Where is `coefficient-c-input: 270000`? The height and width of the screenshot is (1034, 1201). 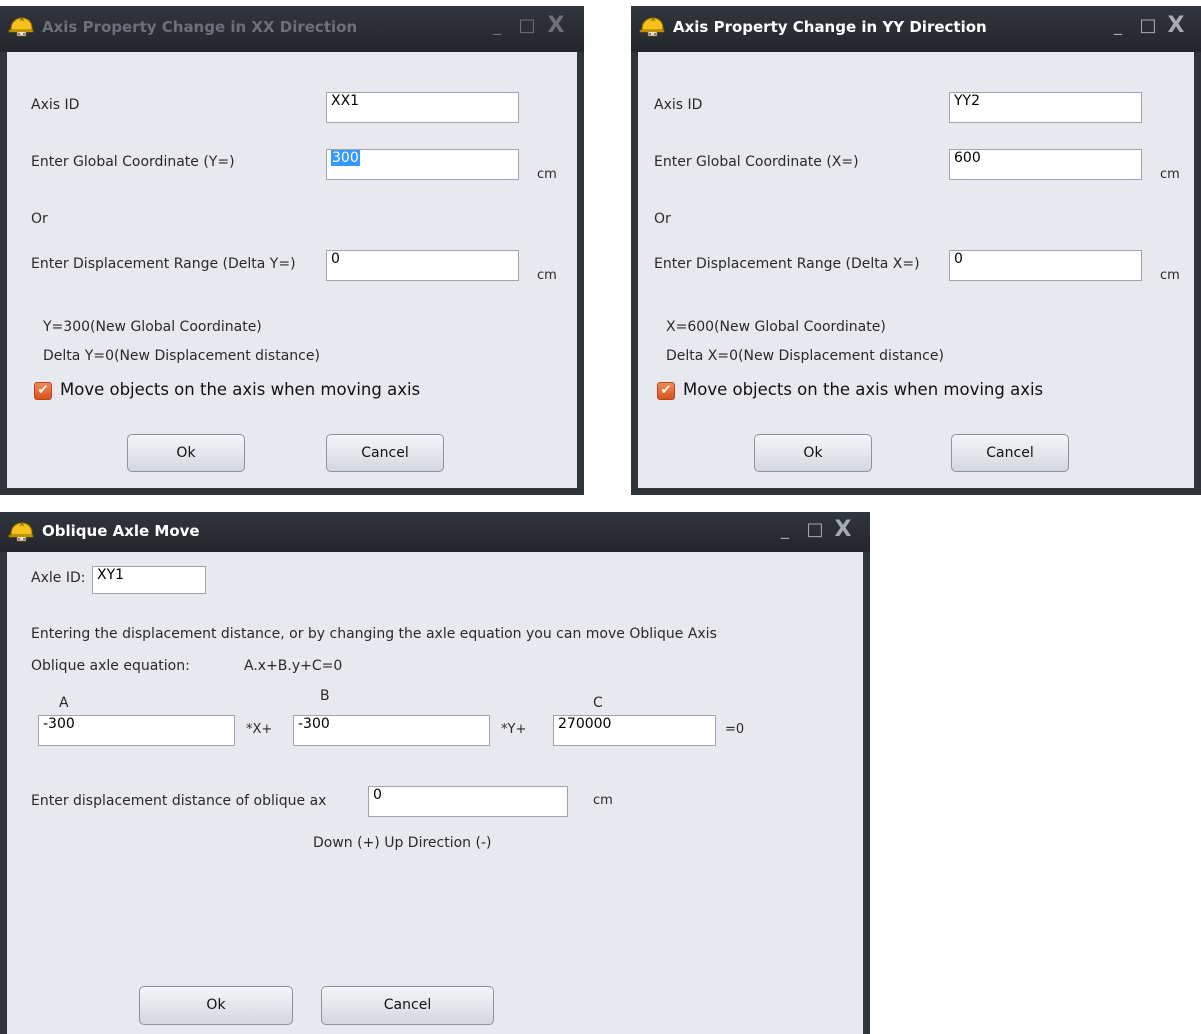 coefficient-c-input: 270000 is located at coordinates (634, 730).